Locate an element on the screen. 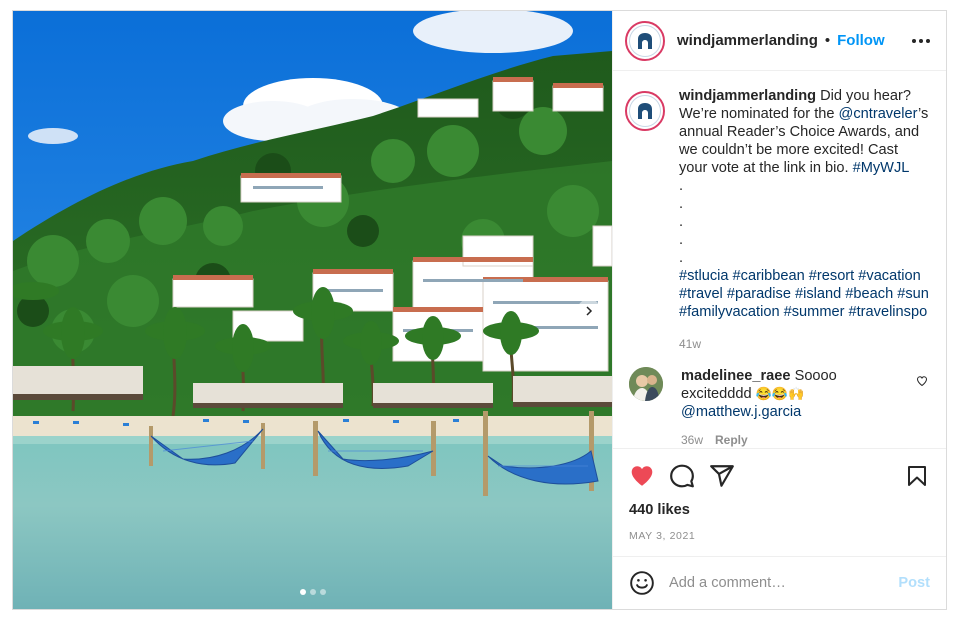  carousel-dots is located at coordinates (312, 592).